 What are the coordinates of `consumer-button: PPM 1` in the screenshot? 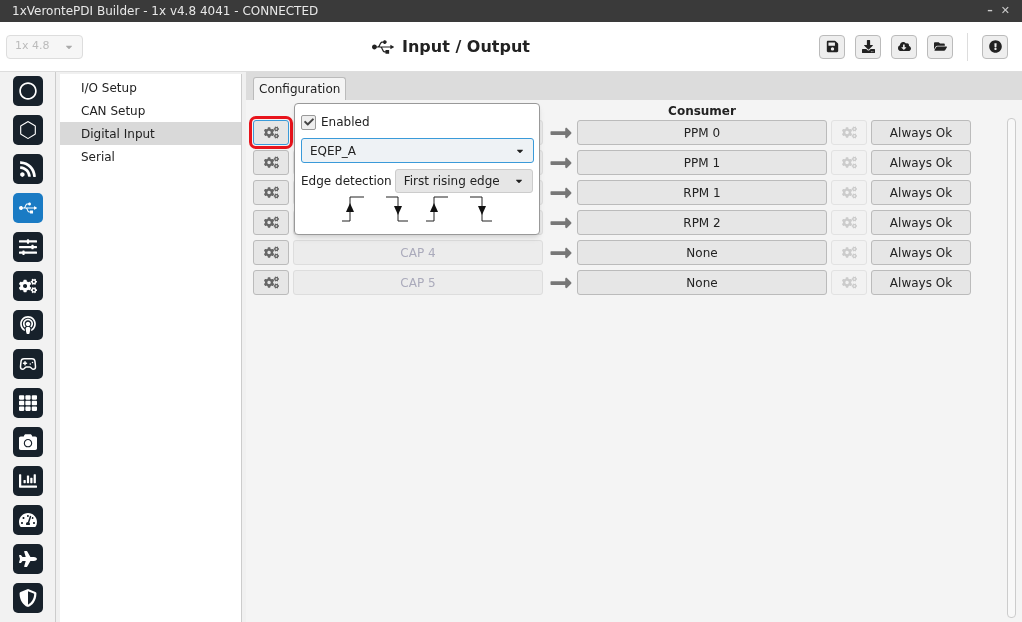 It's located at (702, 162).